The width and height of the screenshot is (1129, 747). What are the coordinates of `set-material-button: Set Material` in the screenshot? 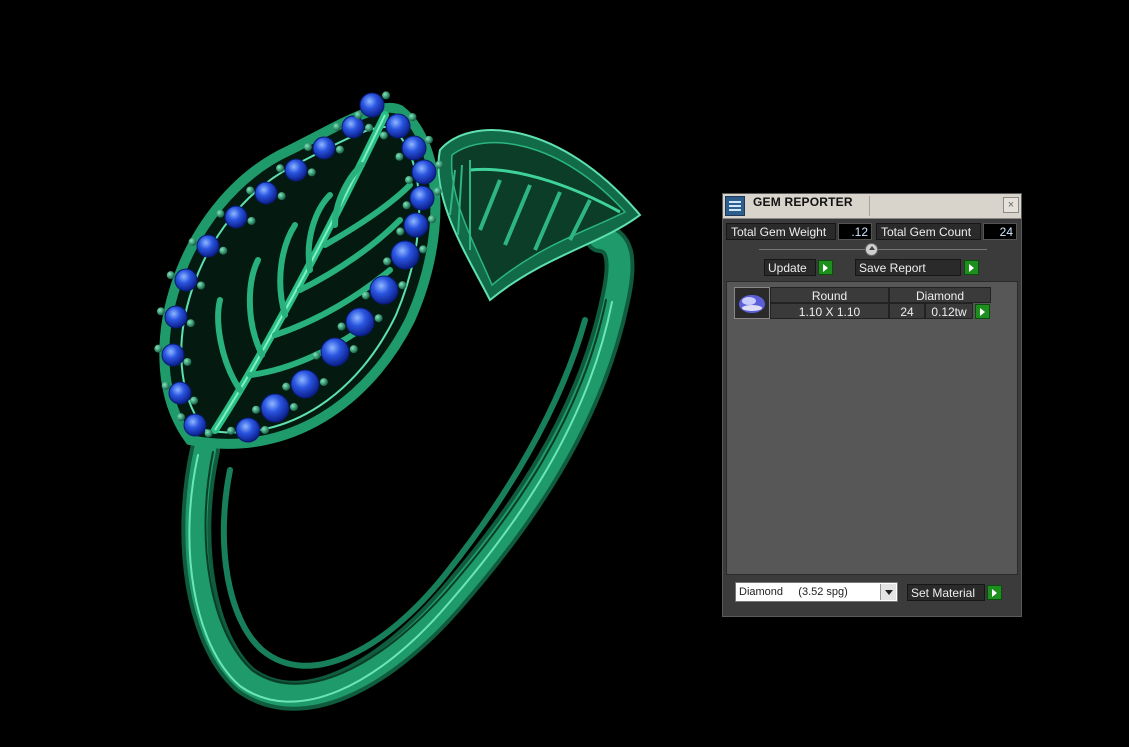 It's located at (946, 592).